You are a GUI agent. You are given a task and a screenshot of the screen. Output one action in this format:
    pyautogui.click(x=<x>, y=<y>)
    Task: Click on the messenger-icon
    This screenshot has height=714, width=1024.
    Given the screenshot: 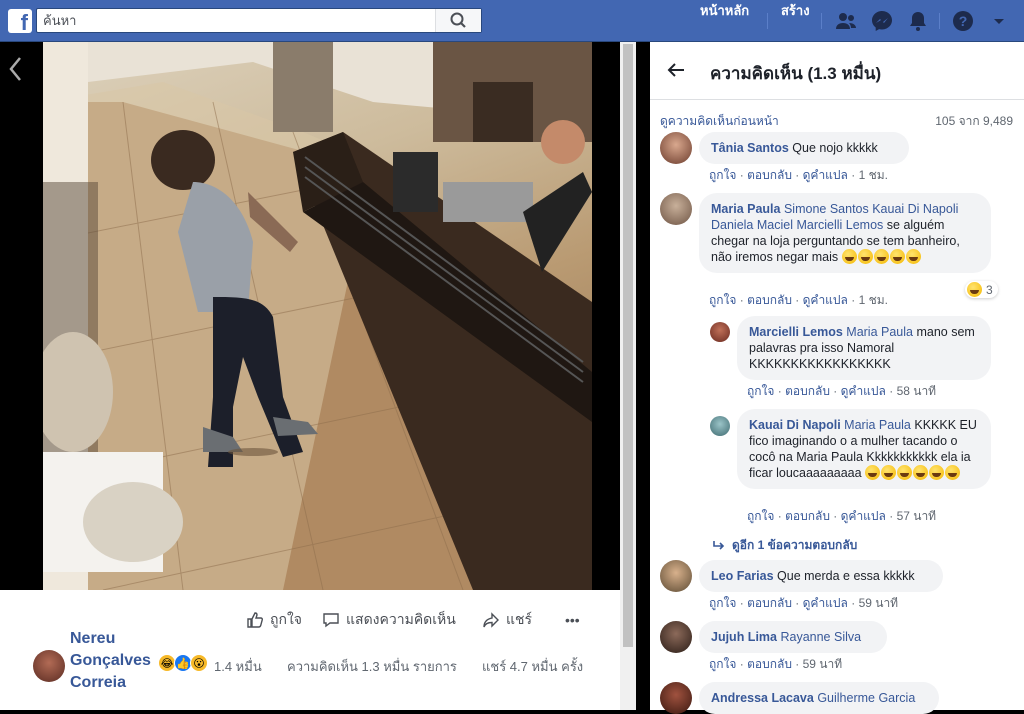 What is the action you would take?
    pyautogui.click(x=882, y=21)
    